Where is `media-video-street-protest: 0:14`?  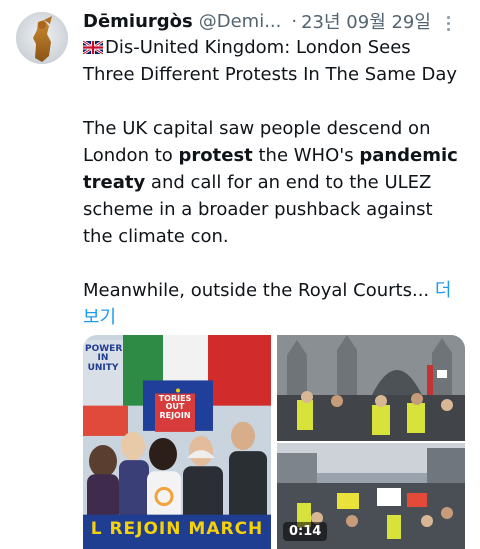 media-video-street-protest: 0:14 is located at coordinates (371, 496).